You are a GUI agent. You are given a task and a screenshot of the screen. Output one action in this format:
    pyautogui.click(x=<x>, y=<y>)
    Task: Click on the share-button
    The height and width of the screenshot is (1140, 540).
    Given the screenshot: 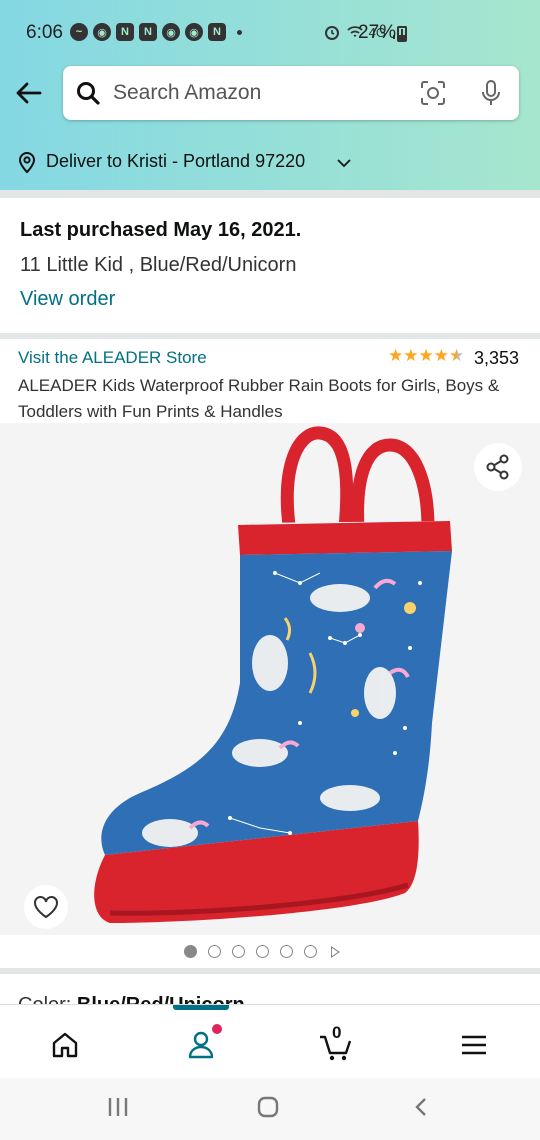 What is the action you would take?
    pyautogui.click(x=498, y=467)
    